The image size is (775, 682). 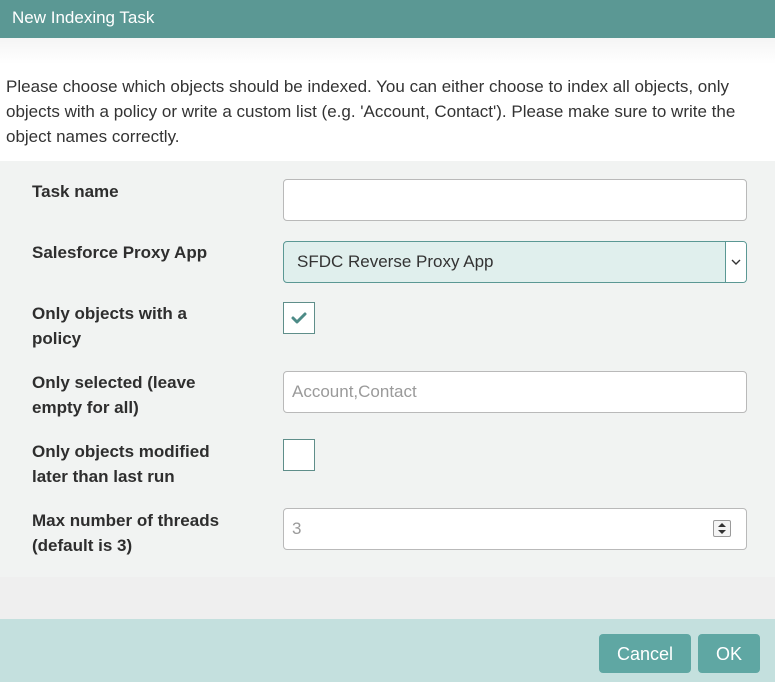 I want to click on only-selected-input, so click(x=515, y=392).